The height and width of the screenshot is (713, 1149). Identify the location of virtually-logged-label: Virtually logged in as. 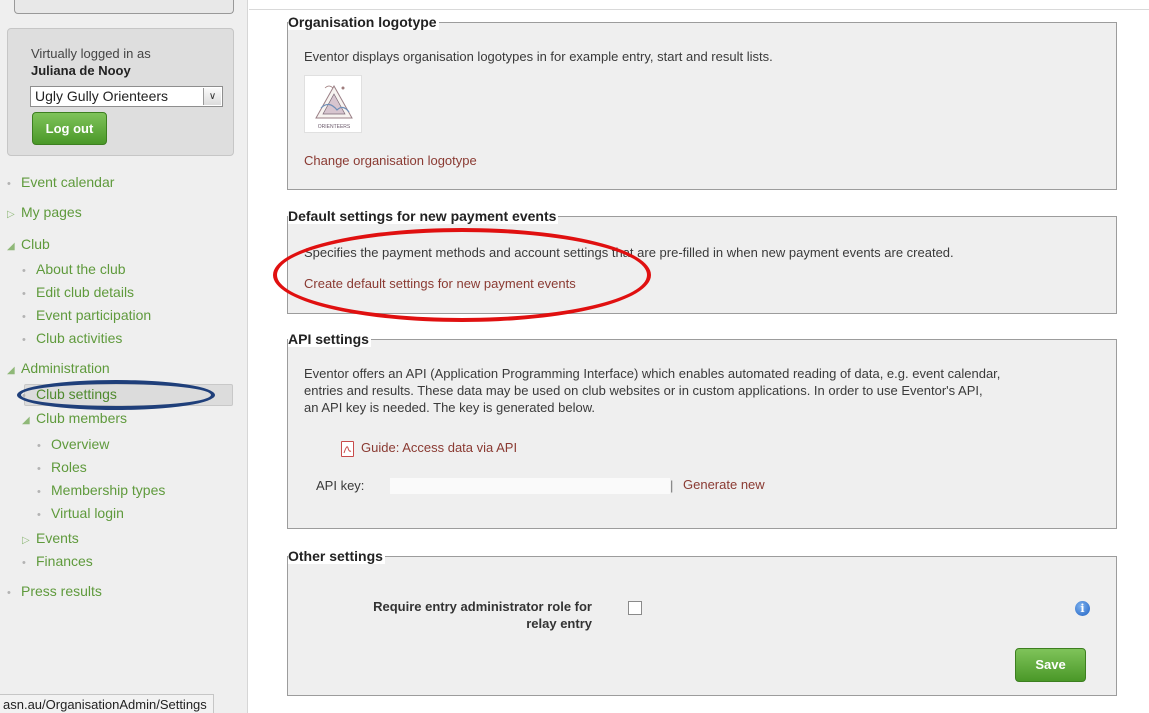
(91, 53).